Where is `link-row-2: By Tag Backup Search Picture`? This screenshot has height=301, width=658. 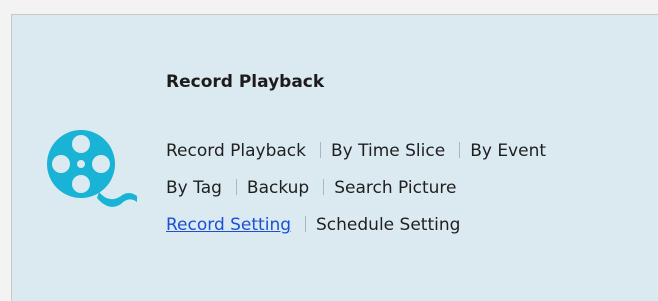
link-row-2: By Tag Backup Search Picture is located at coordinates (356, 188).